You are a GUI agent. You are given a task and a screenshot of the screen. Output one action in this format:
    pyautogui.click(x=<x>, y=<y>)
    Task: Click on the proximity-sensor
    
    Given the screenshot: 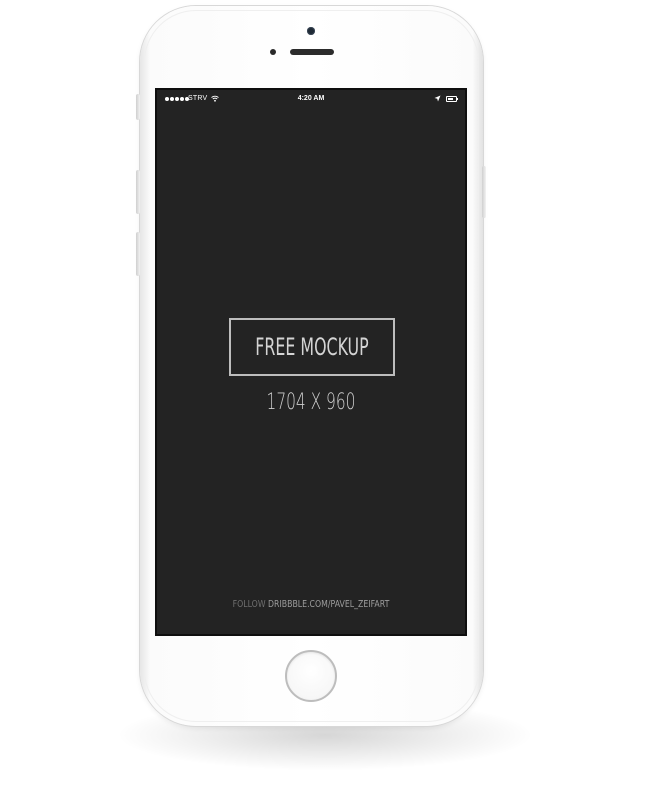 What is the action you would take?
    pyautogui.click(x=273, y=52)
    